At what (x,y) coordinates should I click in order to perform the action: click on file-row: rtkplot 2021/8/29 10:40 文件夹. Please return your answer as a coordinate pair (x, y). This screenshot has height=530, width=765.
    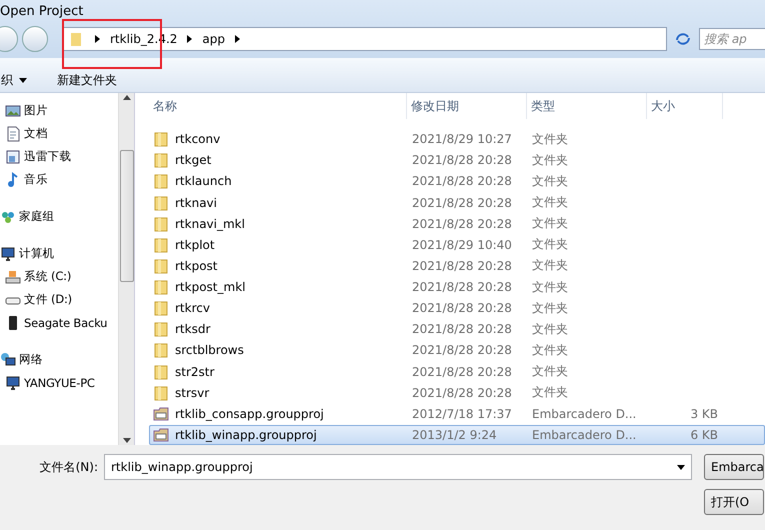
    Looking at the image, I should click on (457, 244).